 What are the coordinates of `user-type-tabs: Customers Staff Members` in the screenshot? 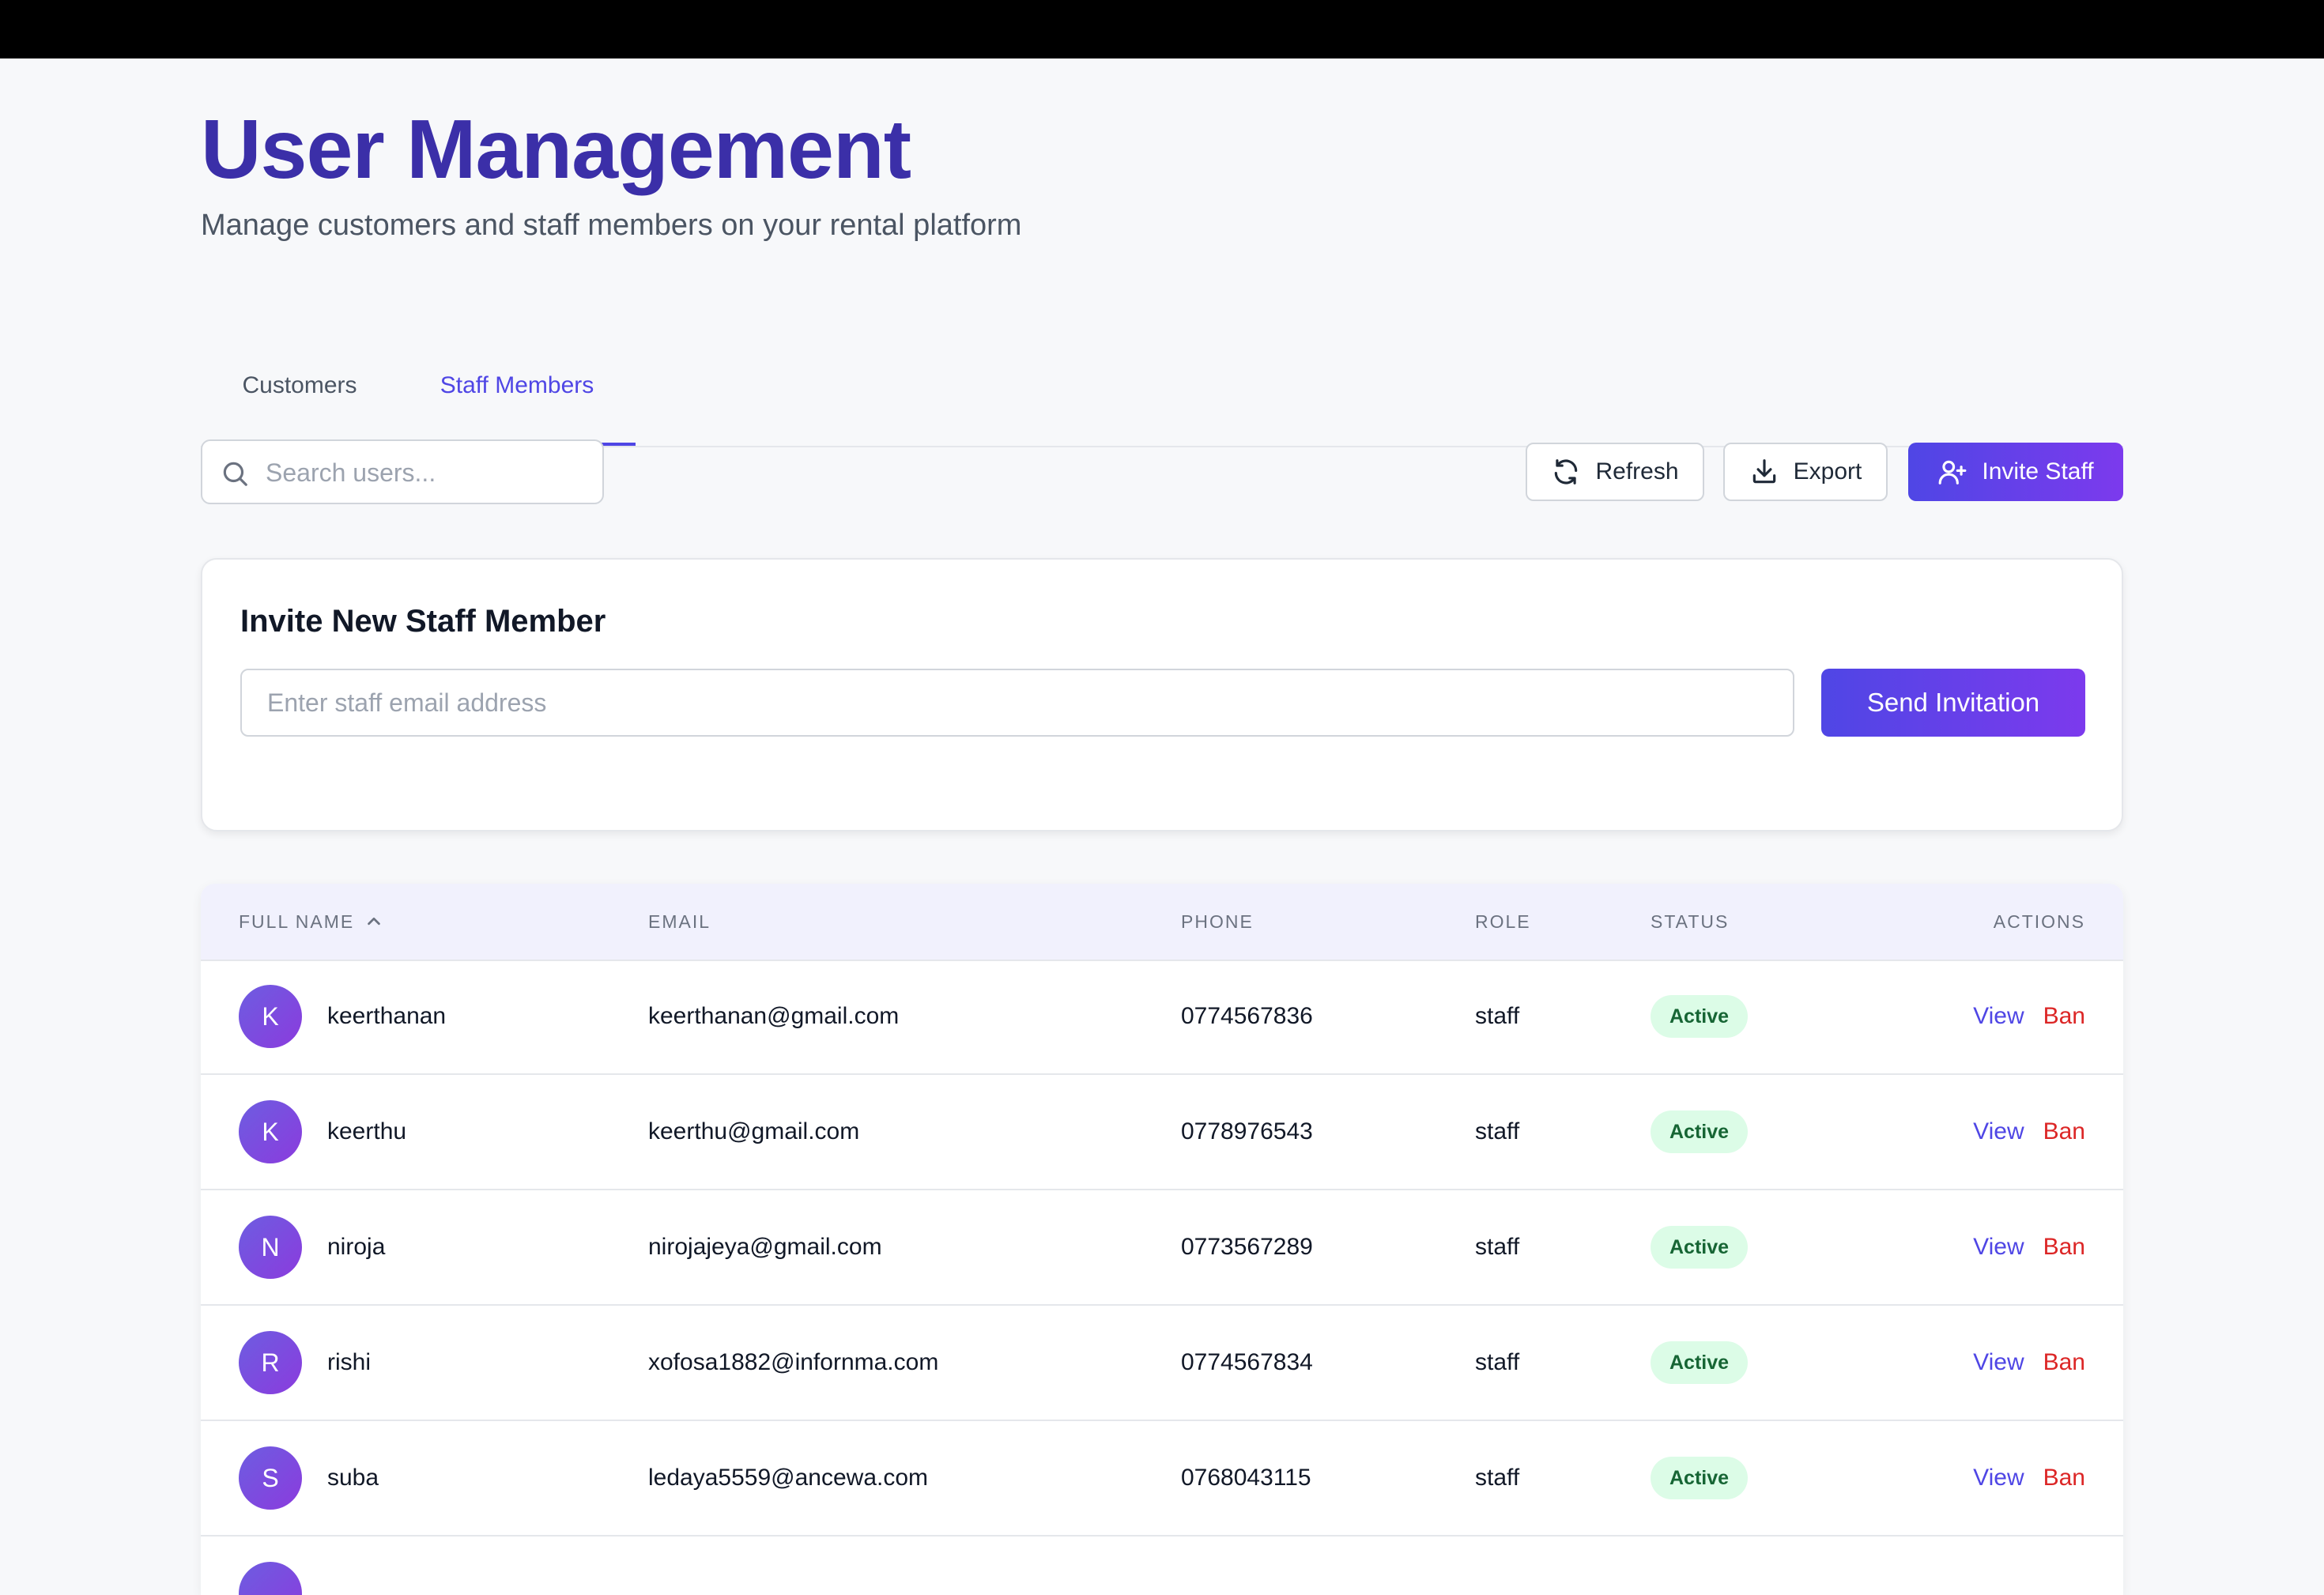 It's located at (1162, 387).